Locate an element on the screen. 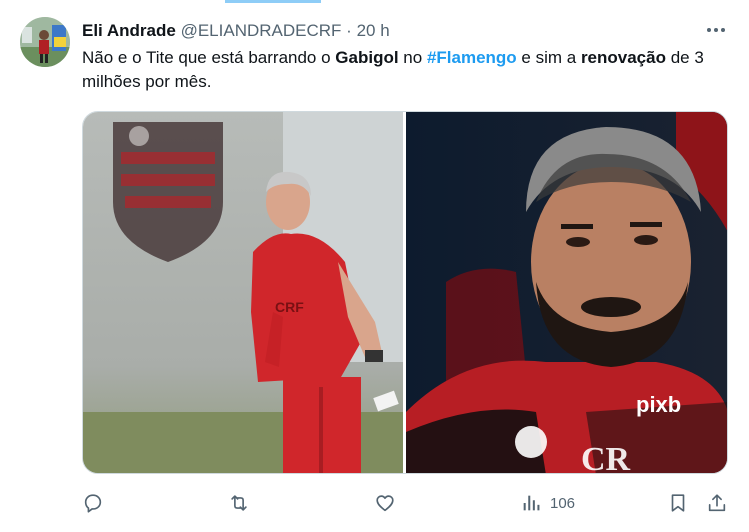  like-icon is located at coordinates (385, 503).